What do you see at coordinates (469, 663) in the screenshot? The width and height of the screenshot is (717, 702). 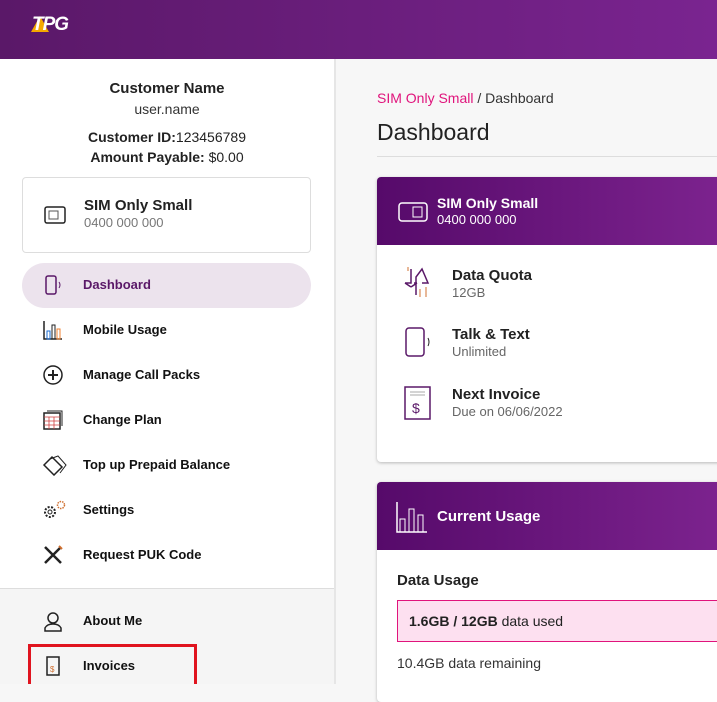 I see `data-remaining: 10.4GB data remaining` at bounding box center [469, 663].